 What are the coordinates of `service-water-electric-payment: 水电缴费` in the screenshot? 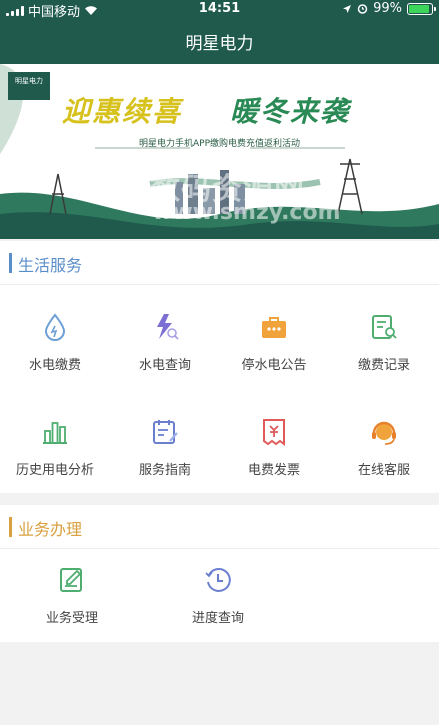 It's located at (55, 342).